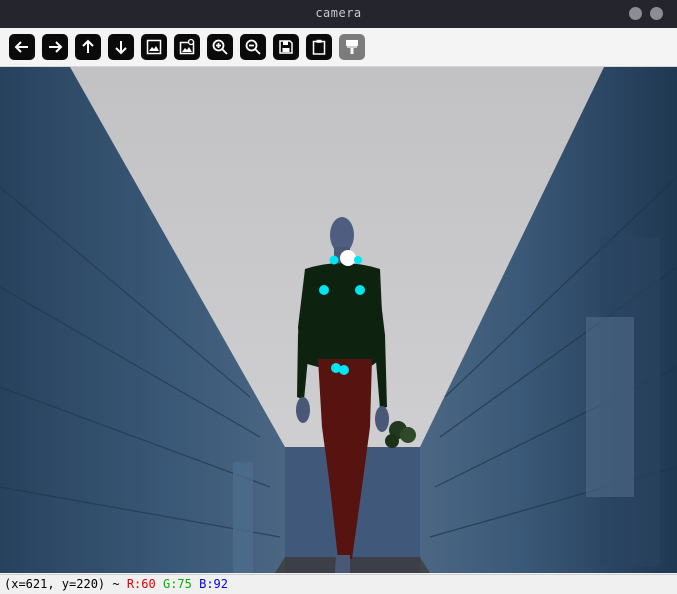 This screenshot has height=594, width=677. I want to click on keypoint-right-shoulder, so click(360, 290).